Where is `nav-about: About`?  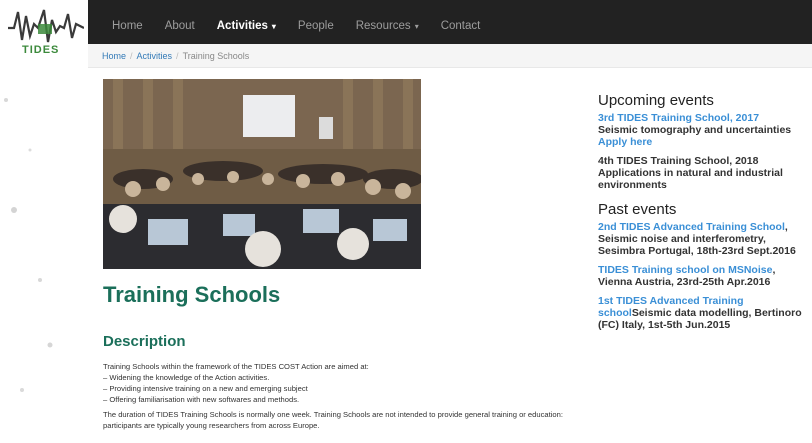 nav-about: About is located at coordinates (180, 26).